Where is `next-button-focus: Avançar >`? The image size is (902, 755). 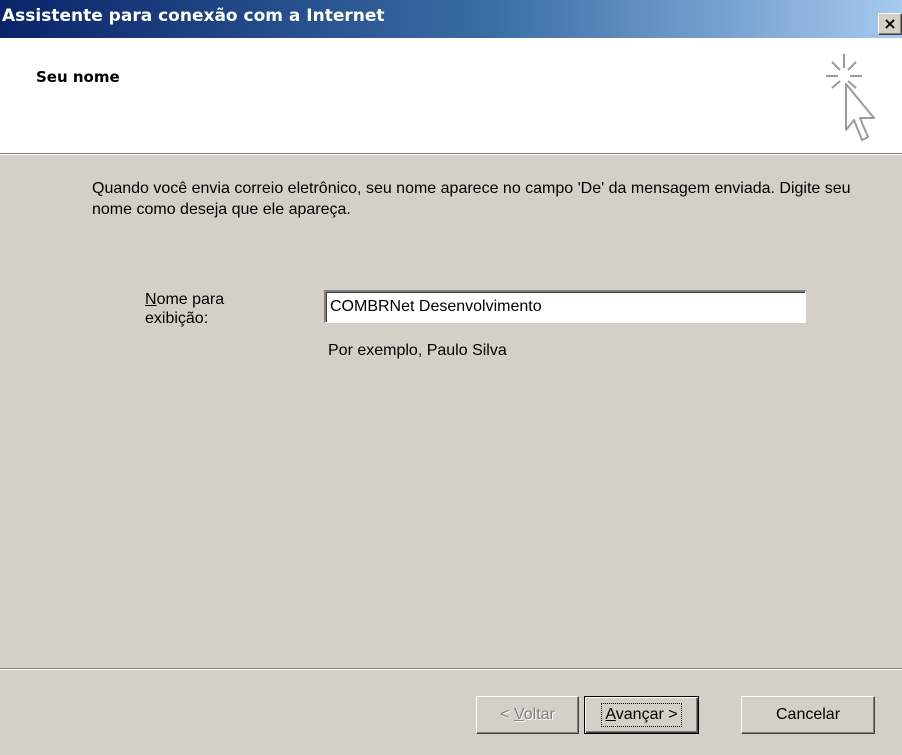
next-button-focus: Avançar > is located at coordinates (641, 715).